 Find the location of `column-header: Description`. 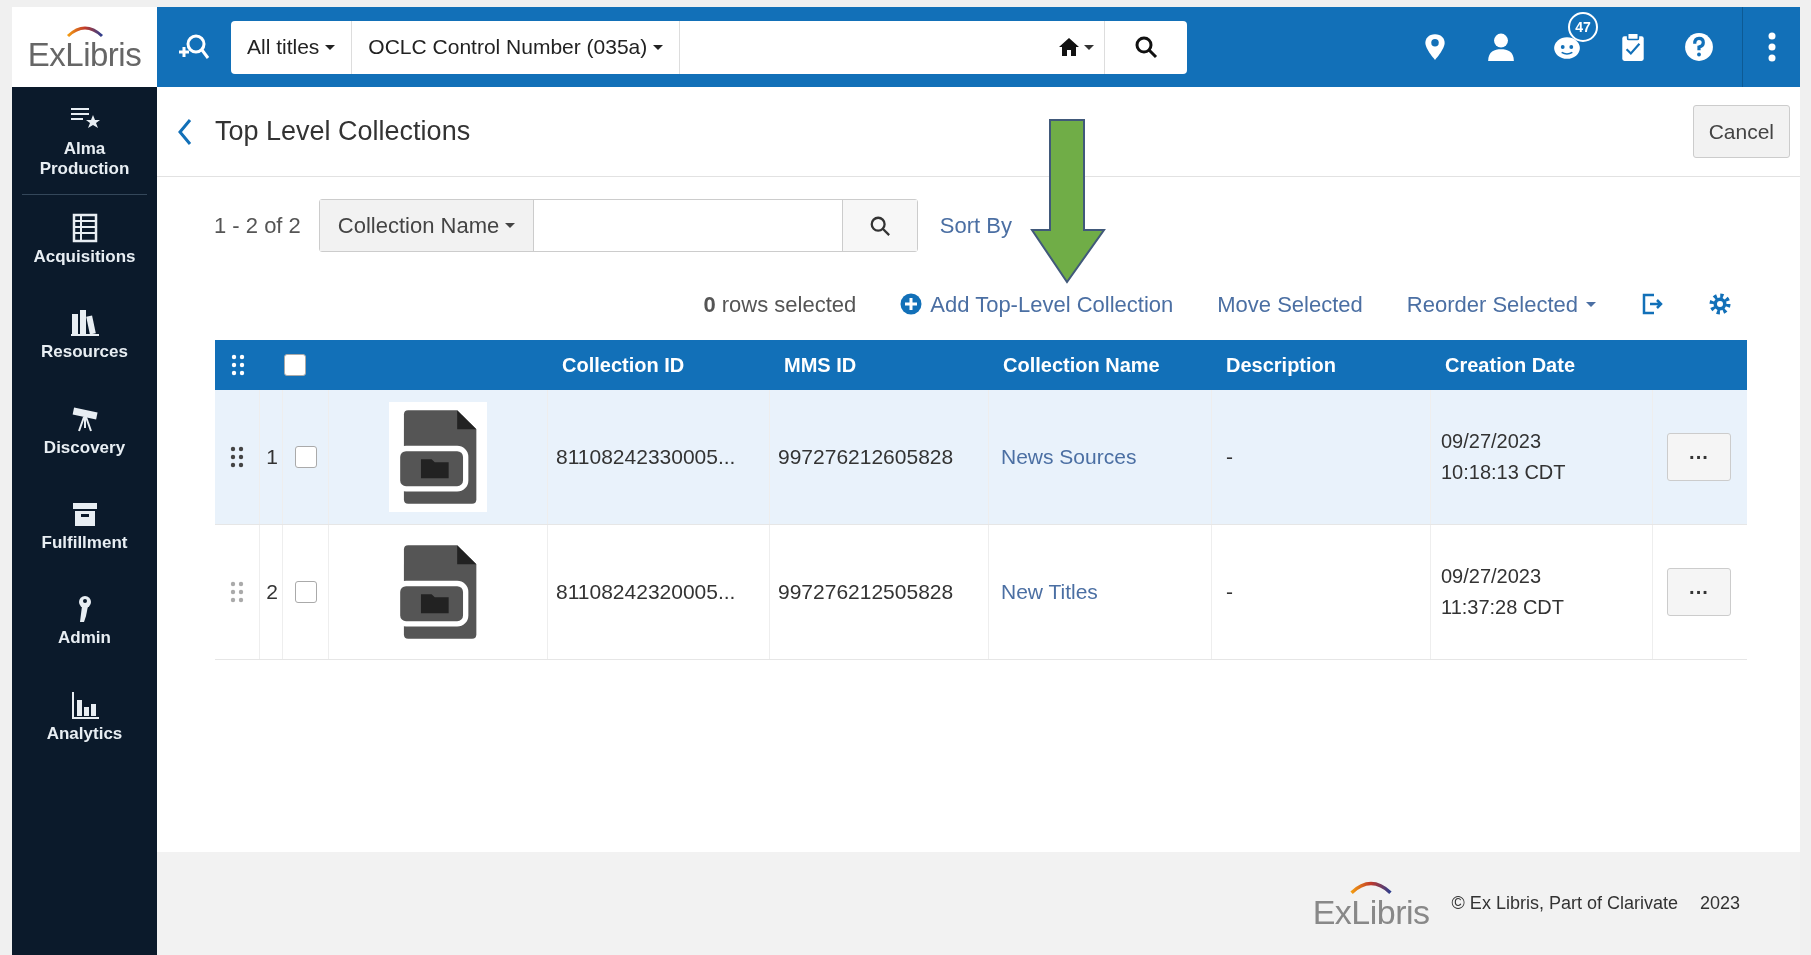

column-header: Description is located at coordinates (1281, 365).